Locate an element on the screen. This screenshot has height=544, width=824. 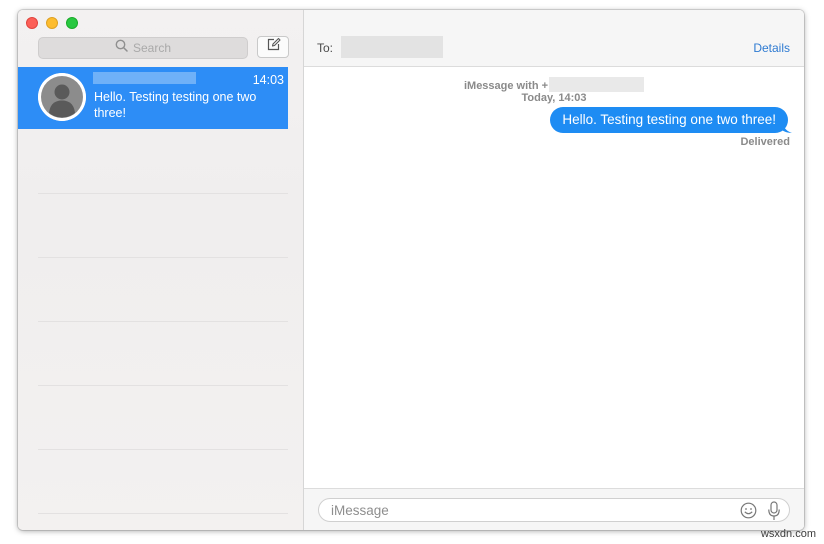
to-label: To: is located at coordinates (325, 48).